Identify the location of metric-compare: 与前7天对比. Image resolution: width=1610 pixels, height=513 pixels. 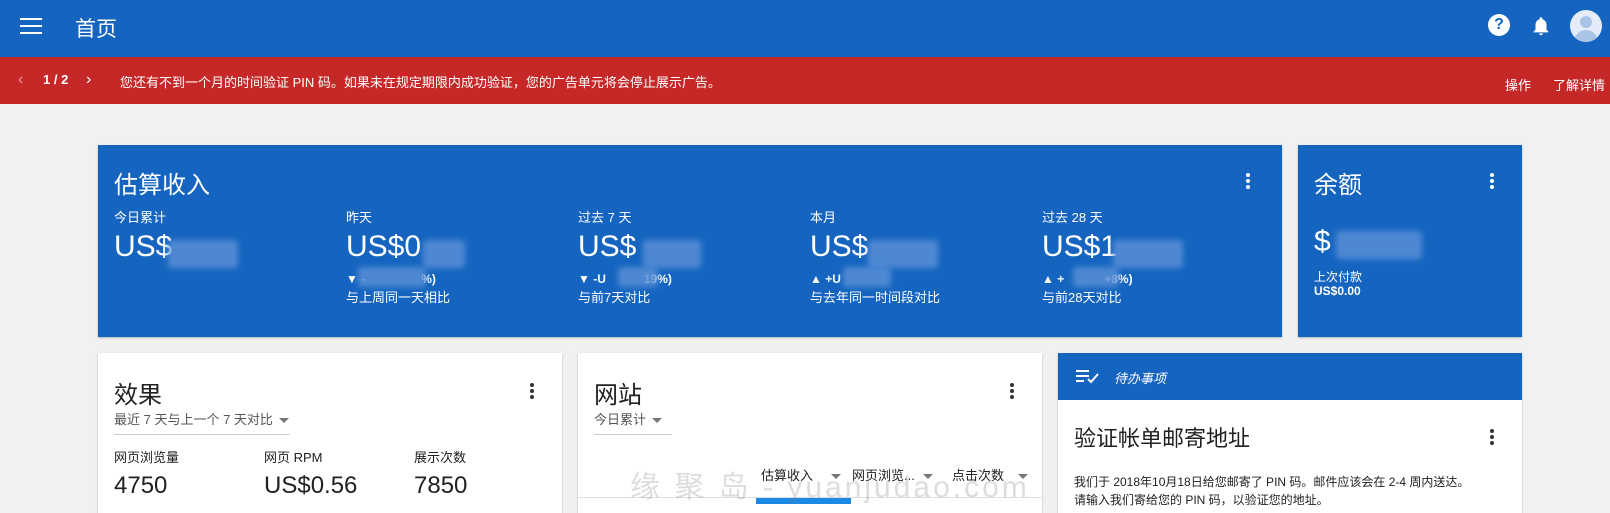
(614, 297).